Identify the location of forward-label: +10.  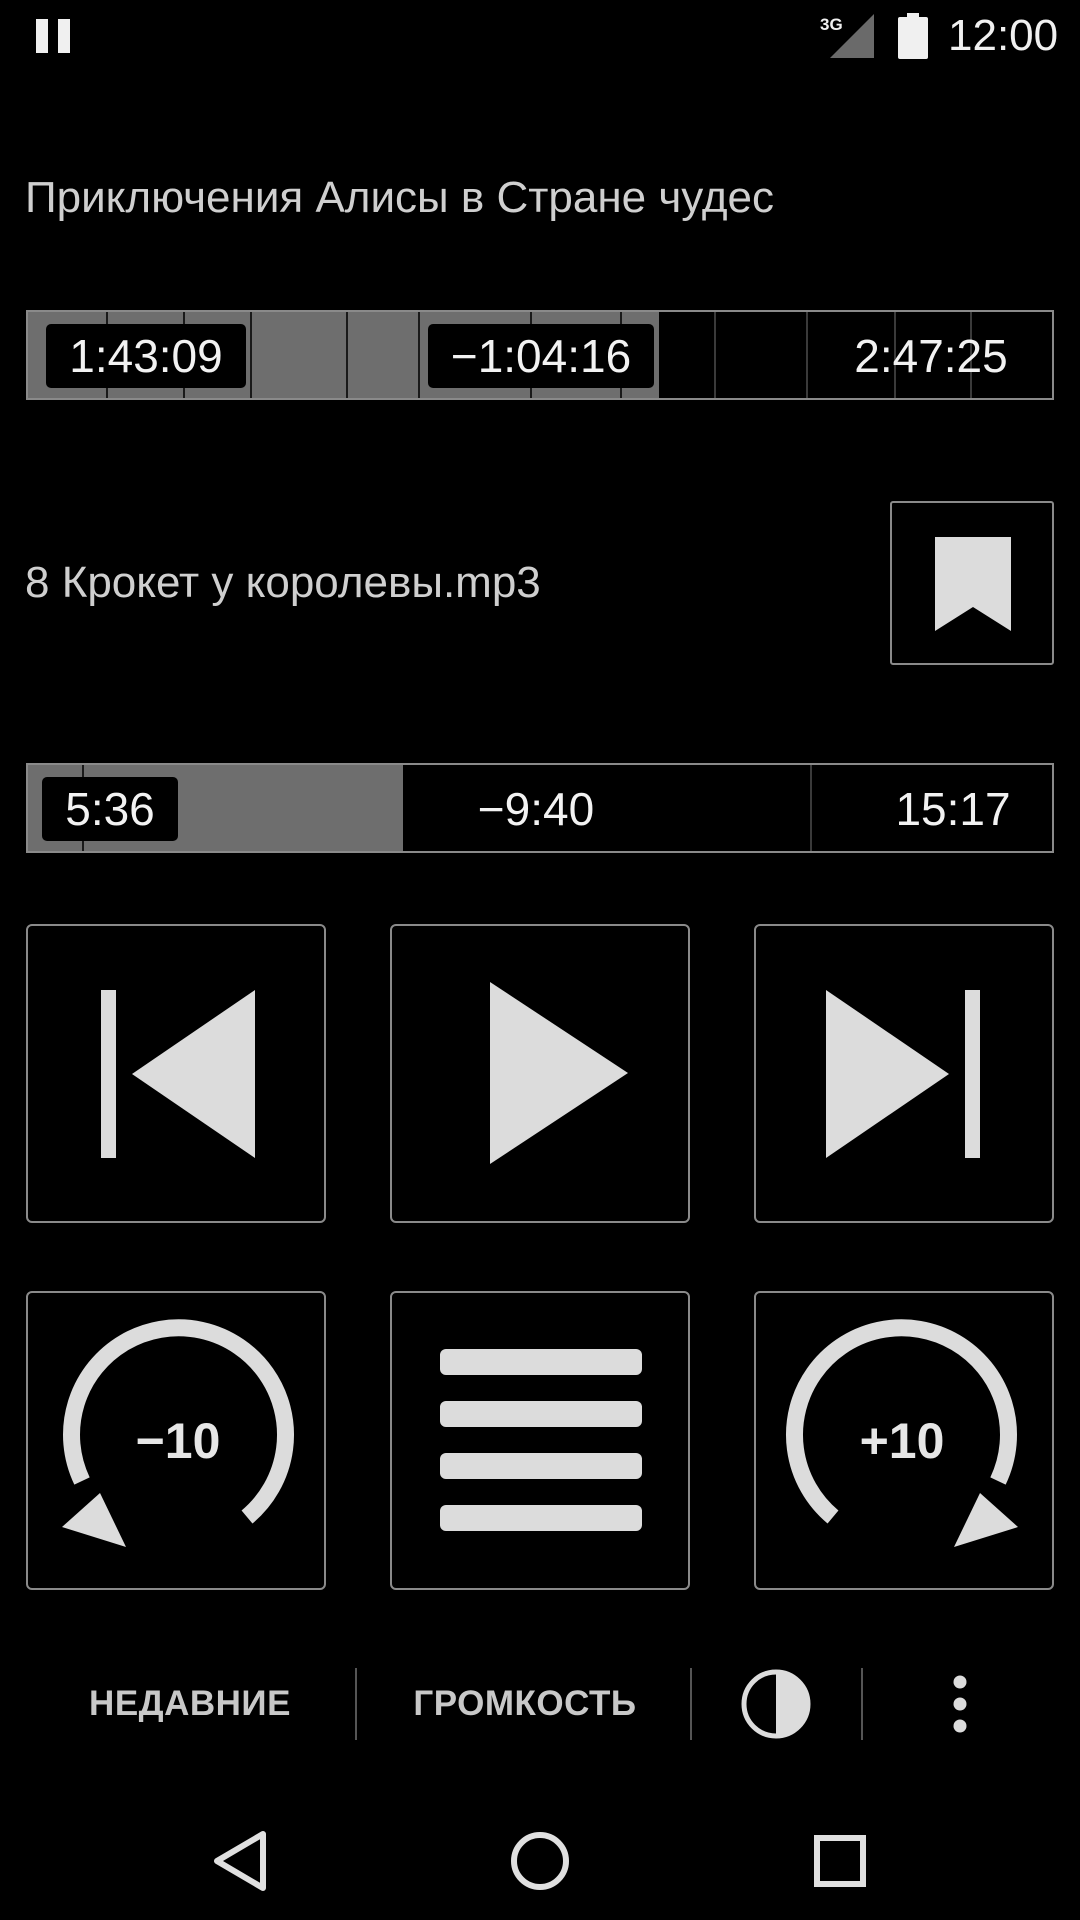
(902, 1441).